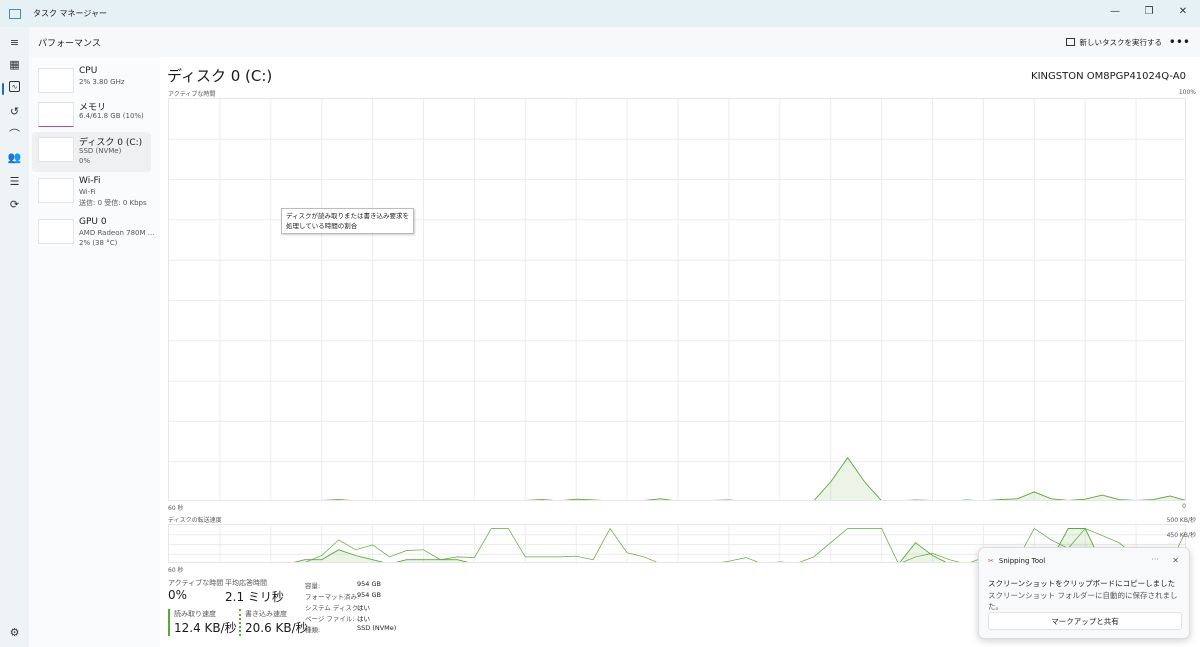  Describe the element at coordinates (14, 86) in the screenshot. I see `performance-icon: ∿` at that location.